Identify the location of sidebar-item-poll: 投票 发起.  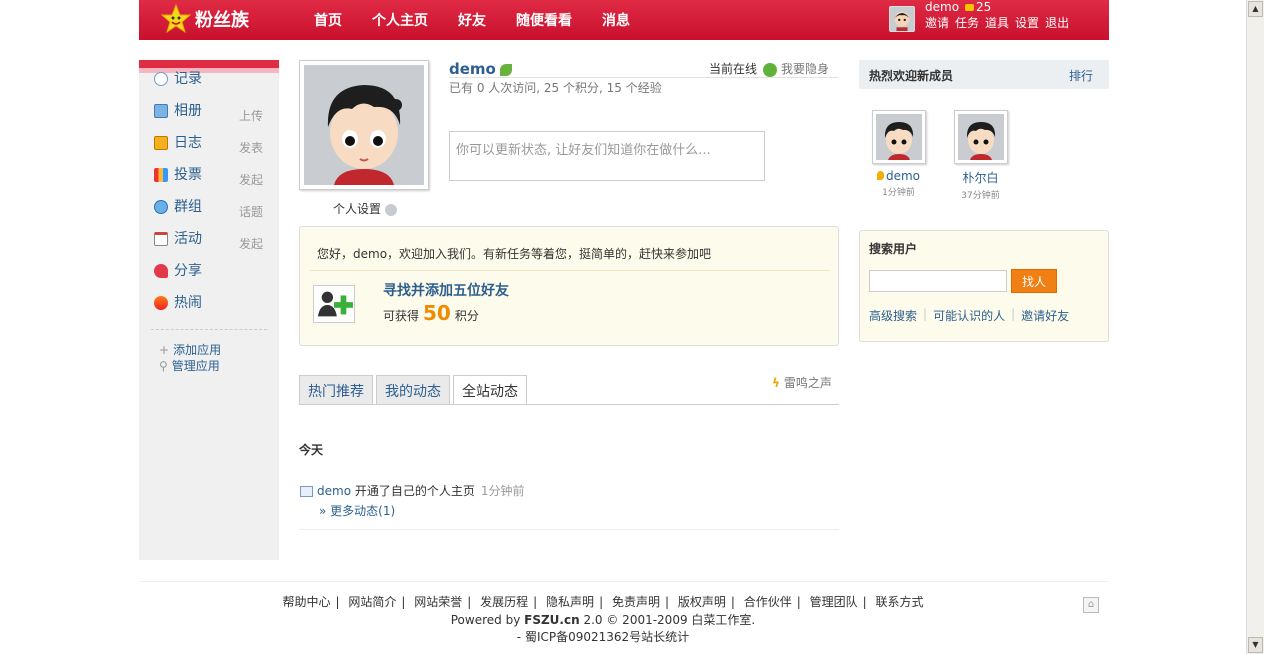
(209, 182).